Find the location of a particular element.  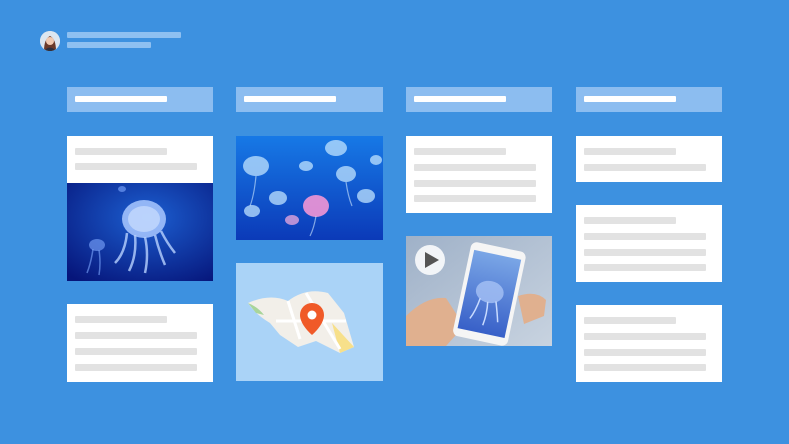

header-subtitle-placeholder is located at coordinates (109, 45).